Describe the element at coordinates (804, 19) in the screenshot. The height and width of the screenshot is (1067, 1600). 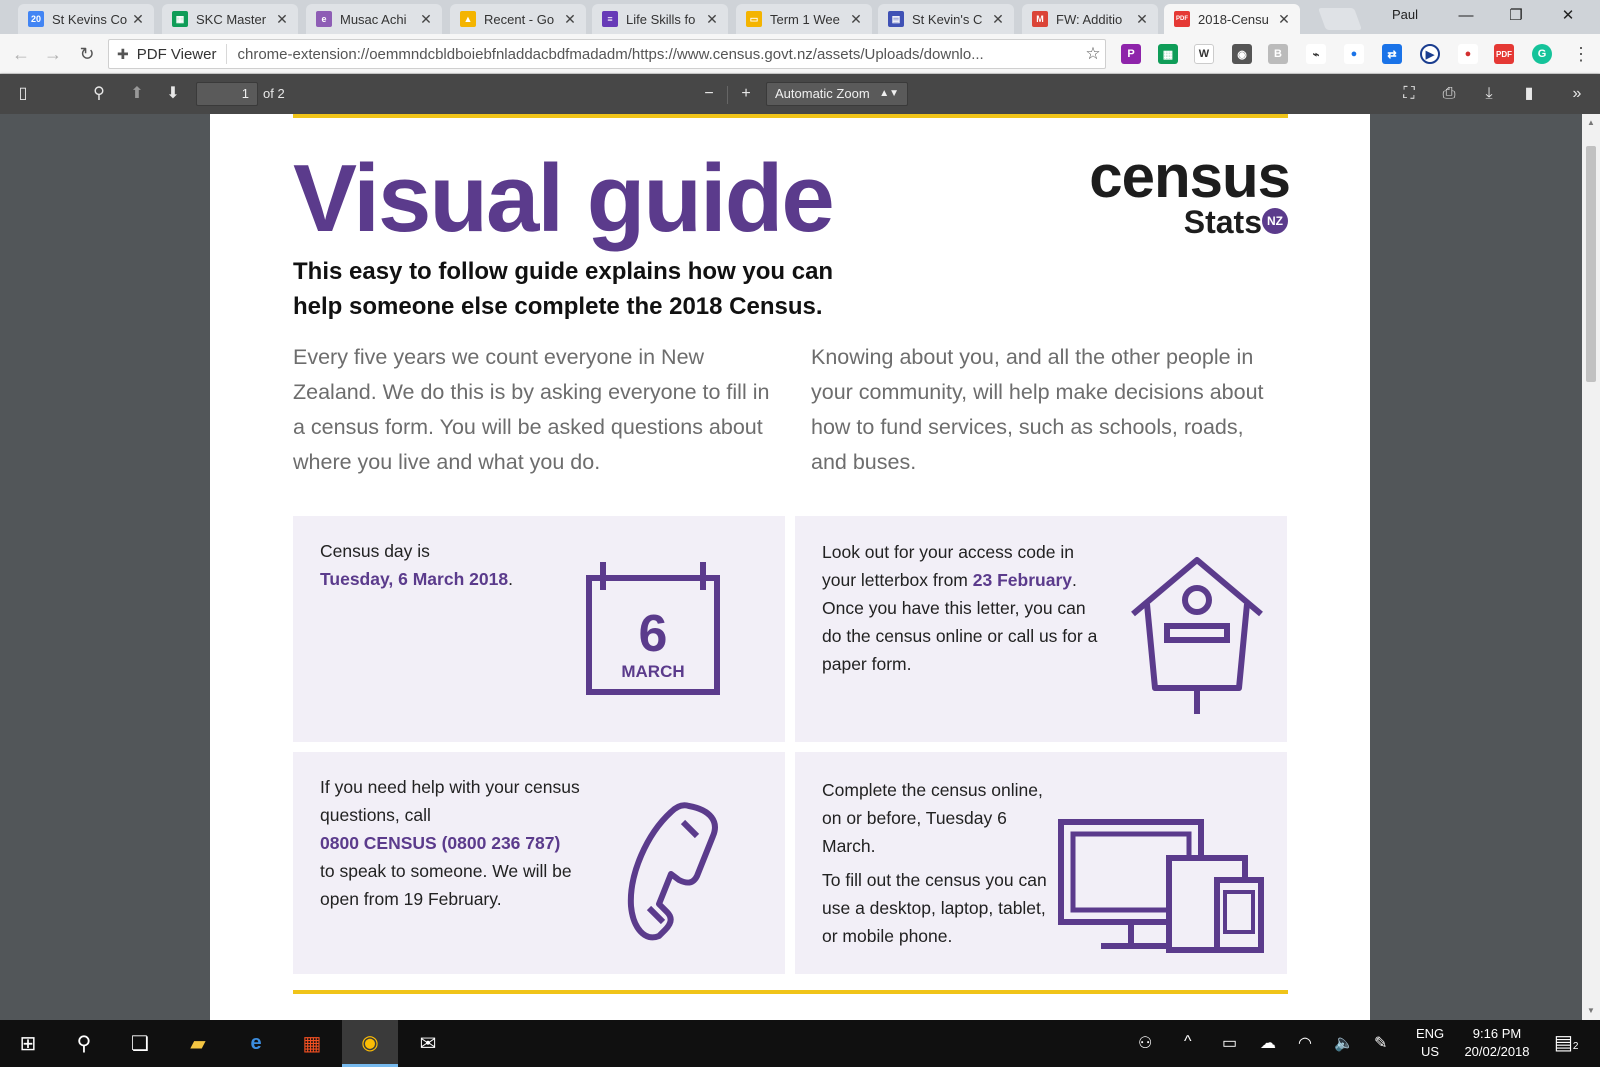
I see `browser-tab: ▭ Term 1 Wee ✕` at that location.